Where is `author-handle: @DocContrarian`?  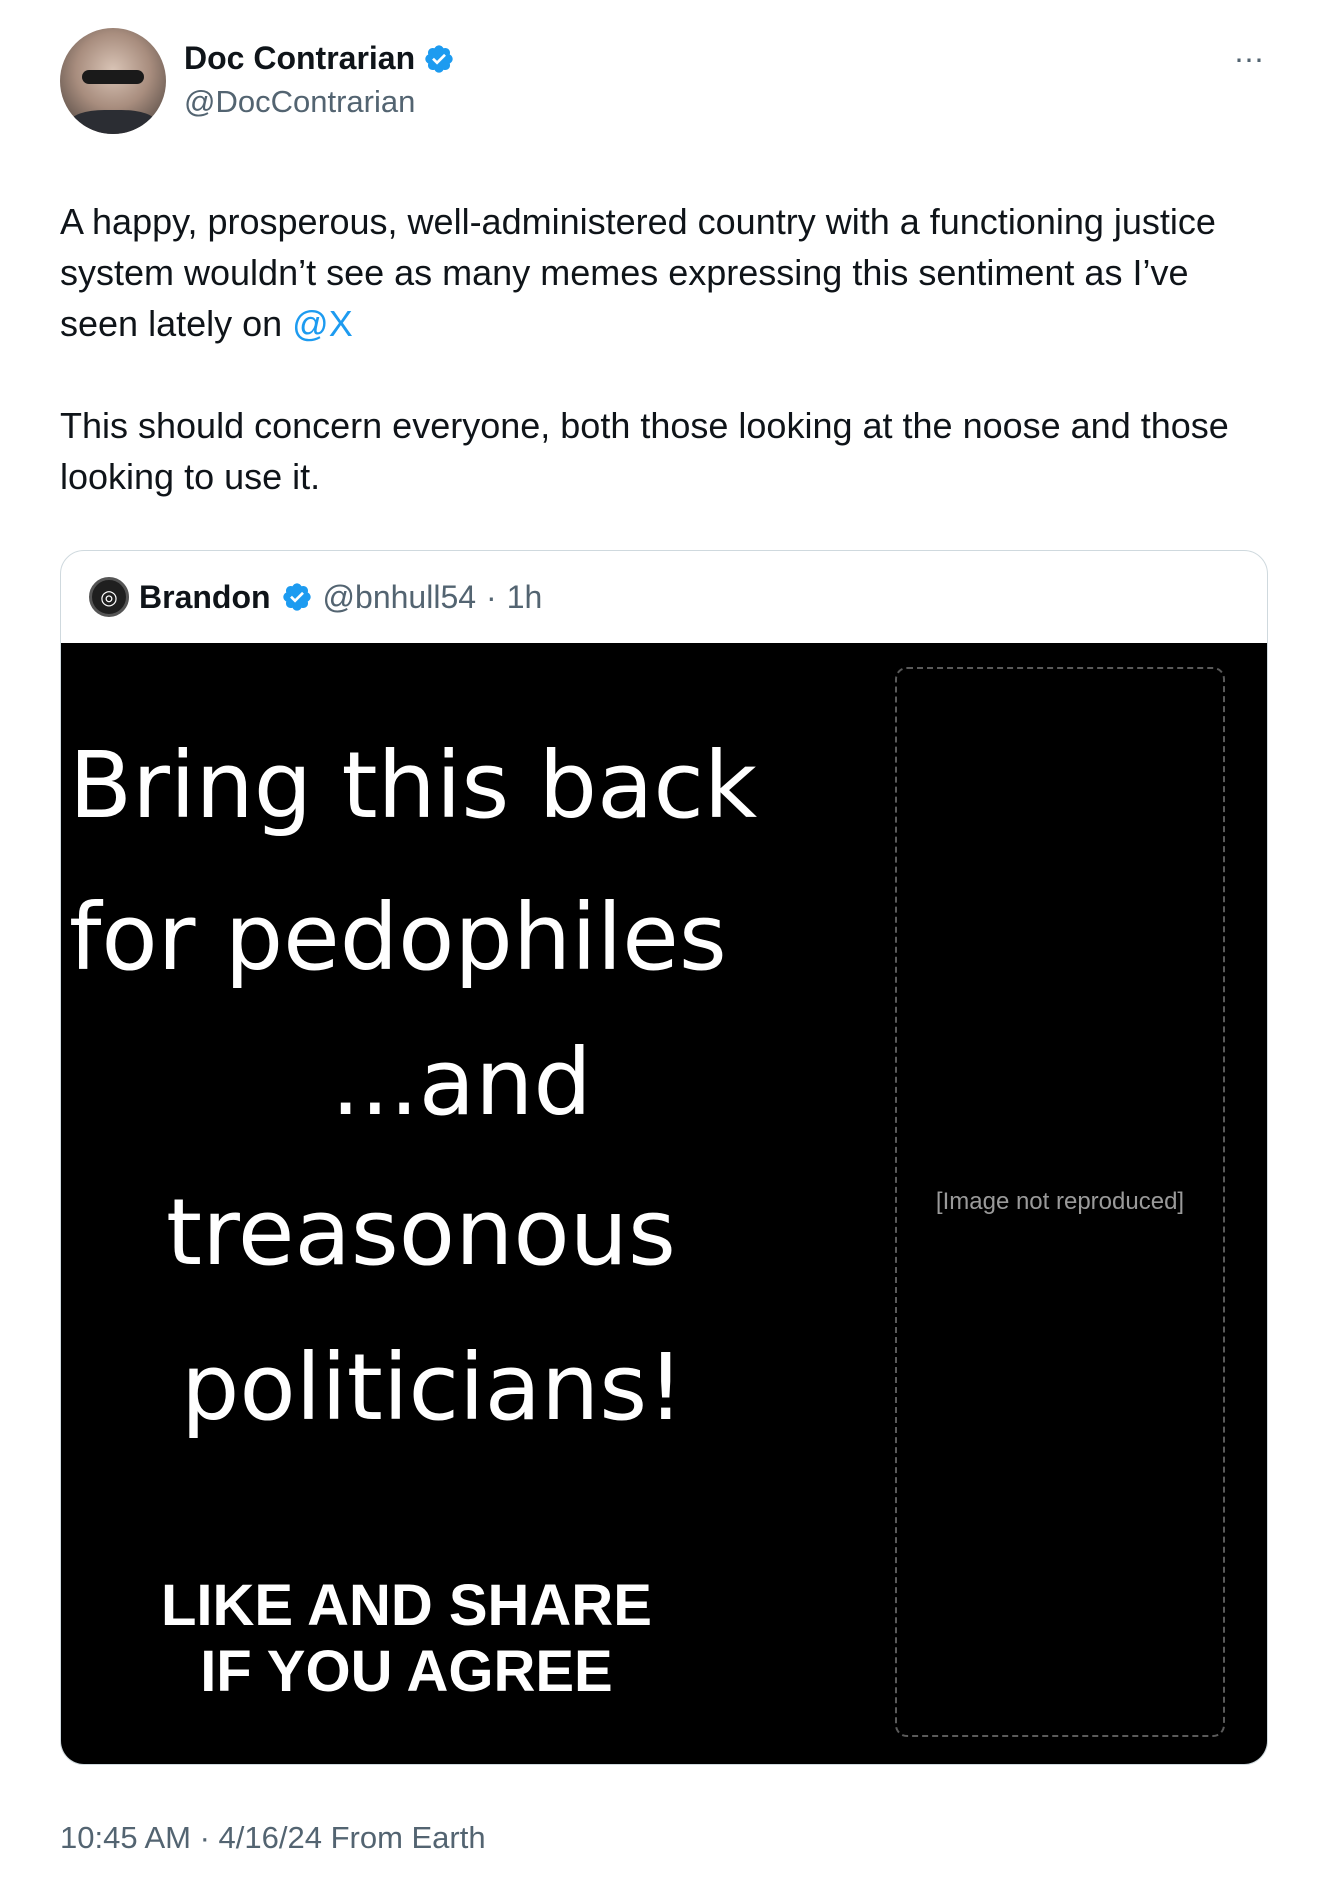
author-handle: @DocContrarian is located at coordinates (299, 102).